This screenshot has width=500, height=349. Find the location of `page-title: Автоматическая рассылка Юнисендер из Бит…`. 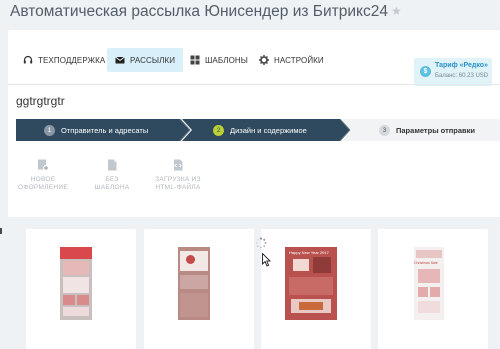

page-title: Автоматическая рассылка Юнисендер из Бит… is located at coordinates (206, 12).